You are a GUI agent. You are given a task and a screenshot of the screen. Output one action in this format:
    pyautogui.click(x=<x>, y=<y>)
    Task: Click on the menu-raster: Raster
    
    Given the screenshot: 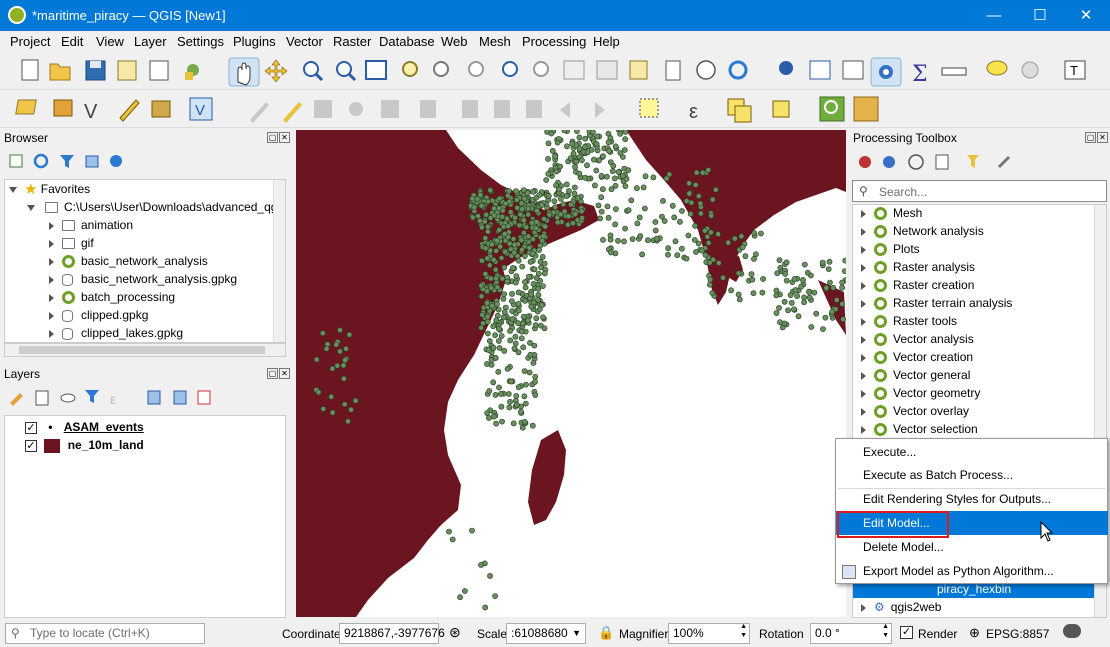 What is the action you would take?
    pyautogui.click(x=352, y=41)
    